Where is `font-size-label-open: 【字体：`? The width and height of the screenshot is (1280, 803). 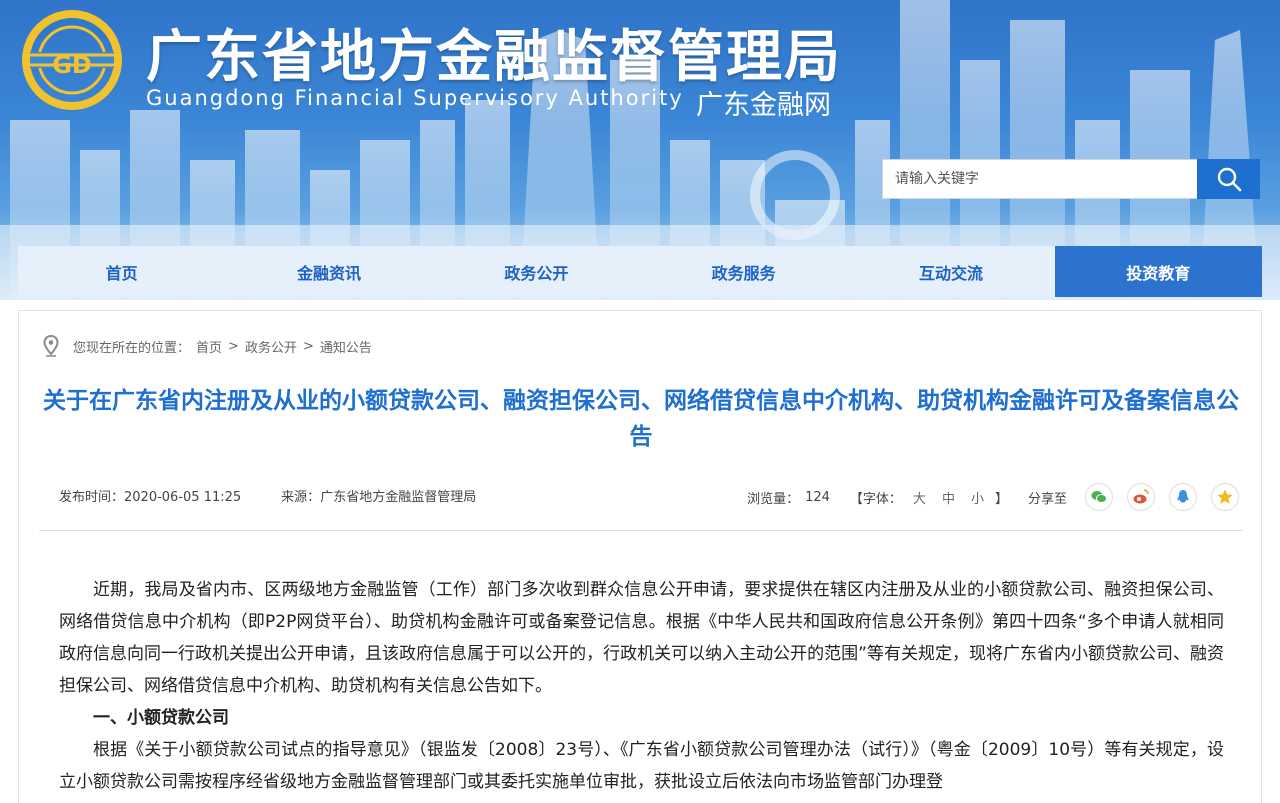
font-size-label-open: 【字体： is located at coordinates (875, 499).